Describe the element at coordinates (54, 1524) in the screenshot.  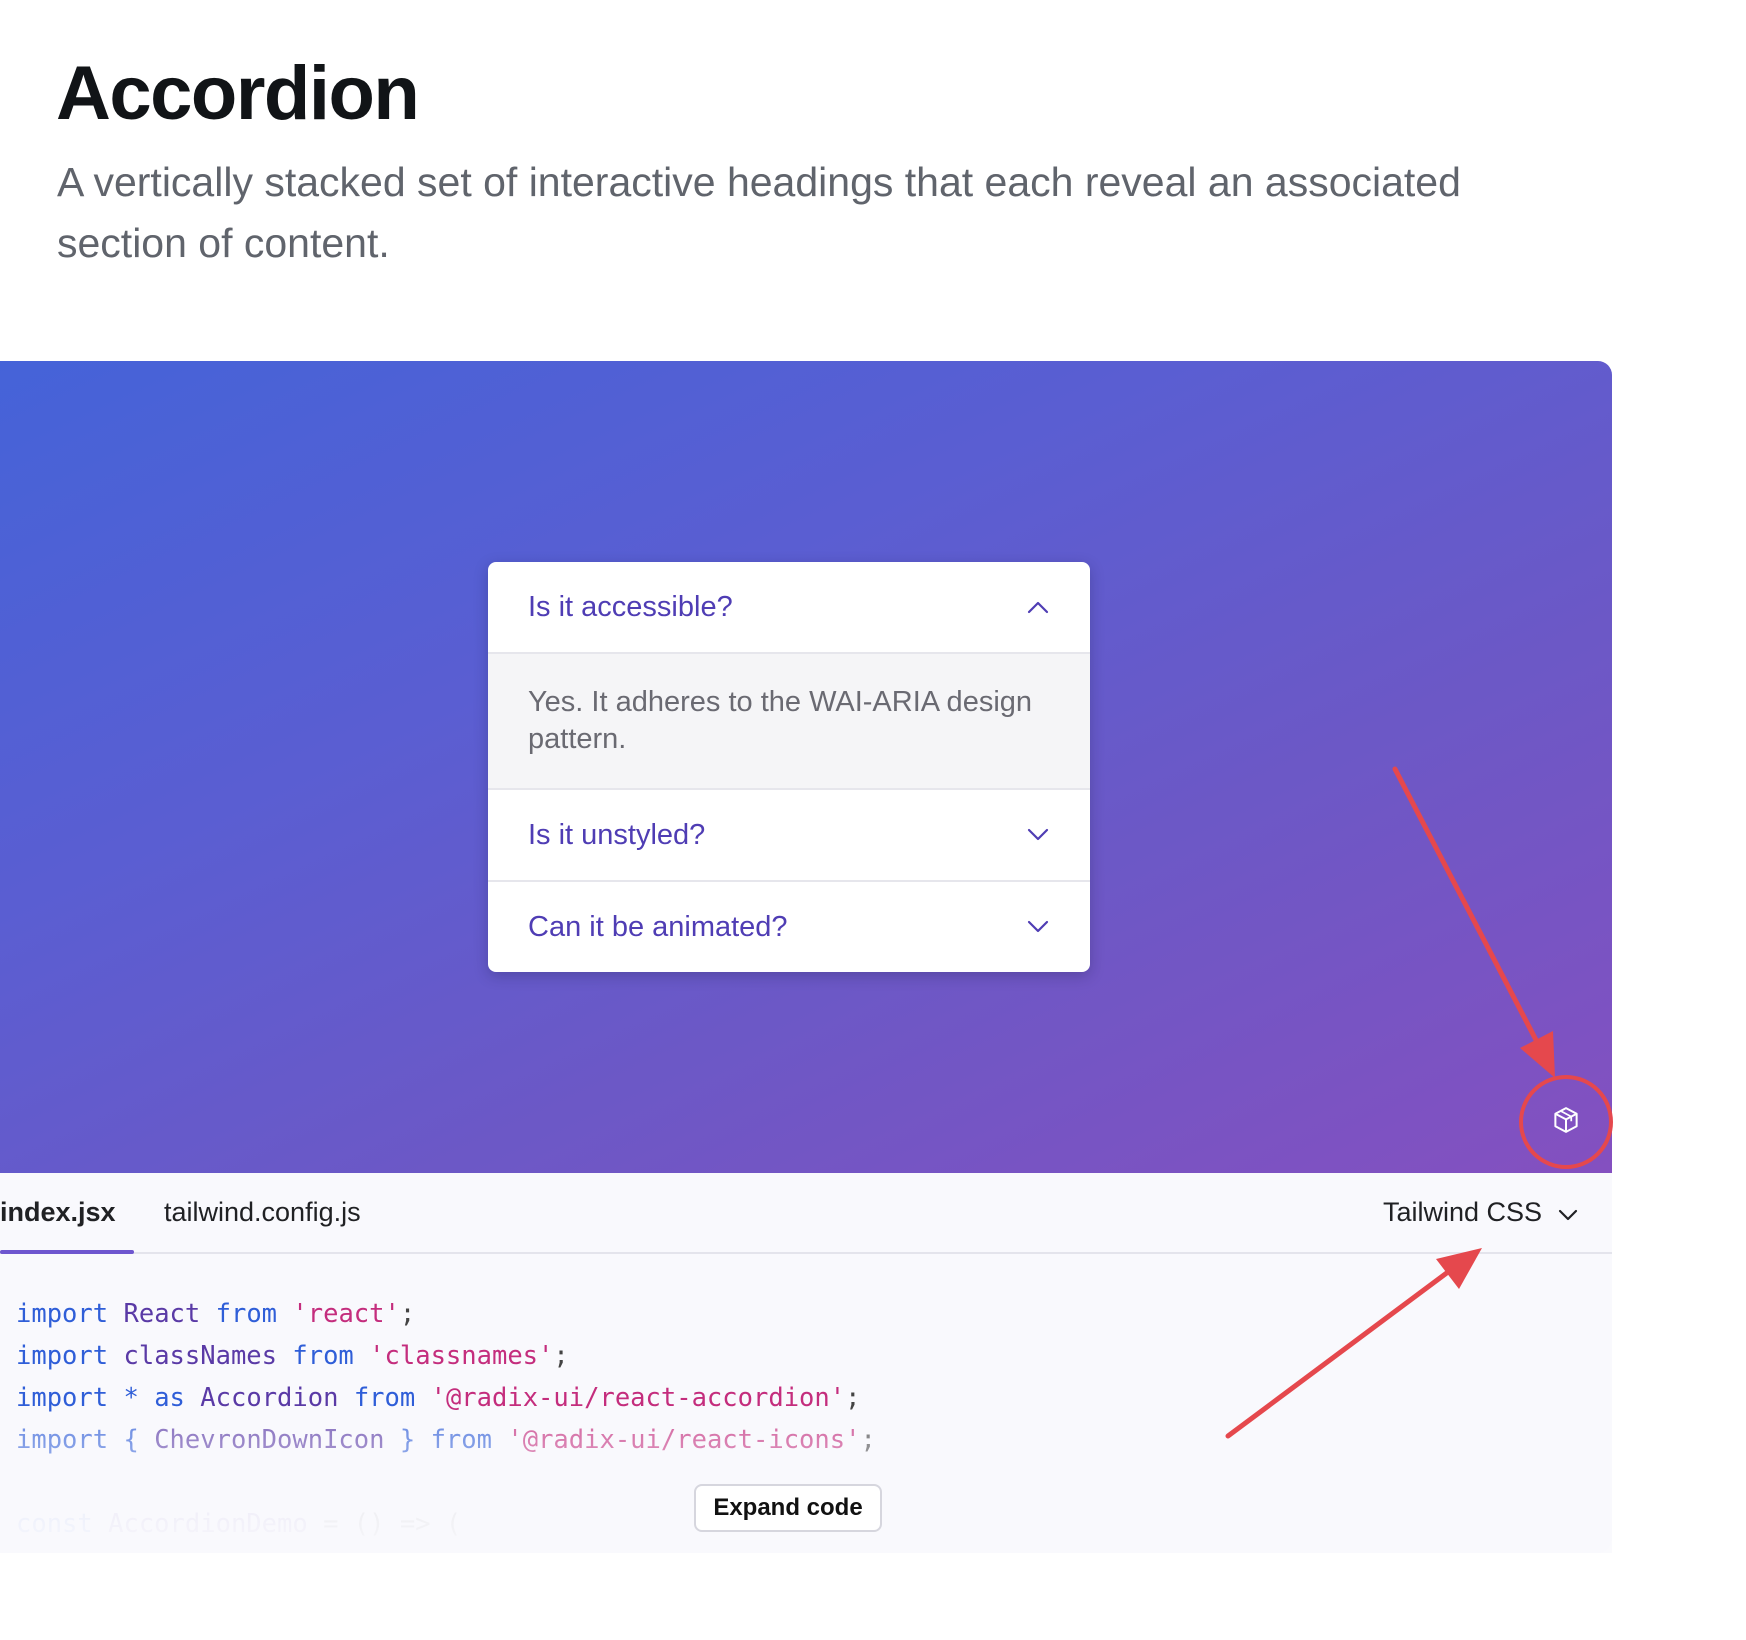
I see `code-token: const` at that location.